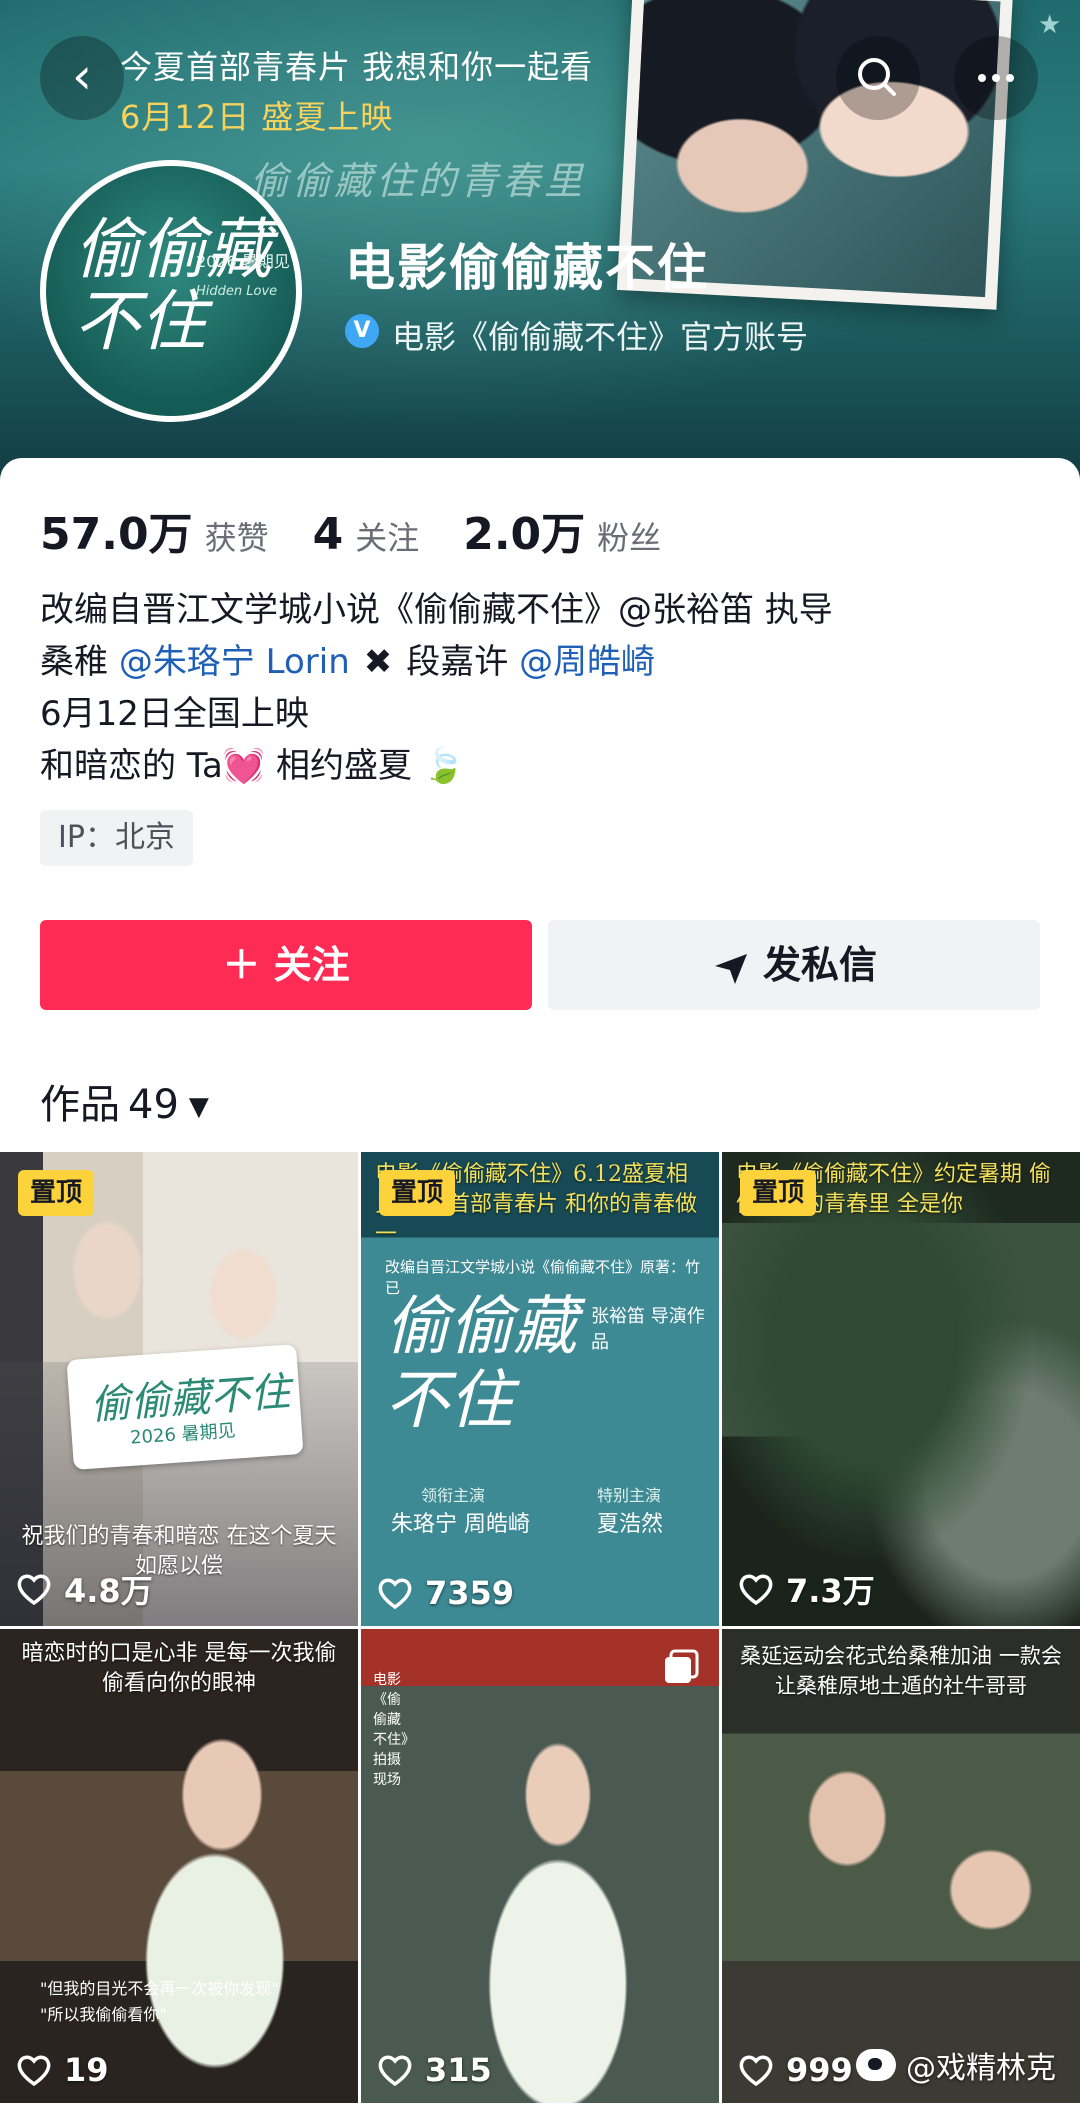  I want to click on verified-icon: V, so click(362, 331).